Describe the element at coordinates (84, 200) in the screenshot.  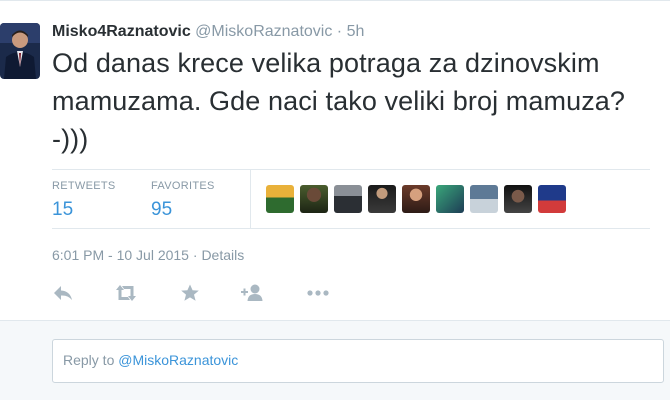
I see `retweets-stat: RETWEETS 15` at that location.